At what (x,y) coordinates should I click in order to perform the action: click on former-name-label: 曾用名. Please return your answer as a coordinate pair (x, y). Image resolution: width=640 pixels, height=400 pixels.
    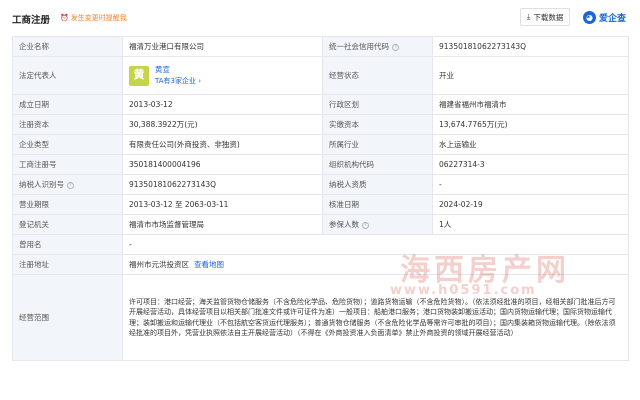
    Looking at the image, I should click on (67, 244).